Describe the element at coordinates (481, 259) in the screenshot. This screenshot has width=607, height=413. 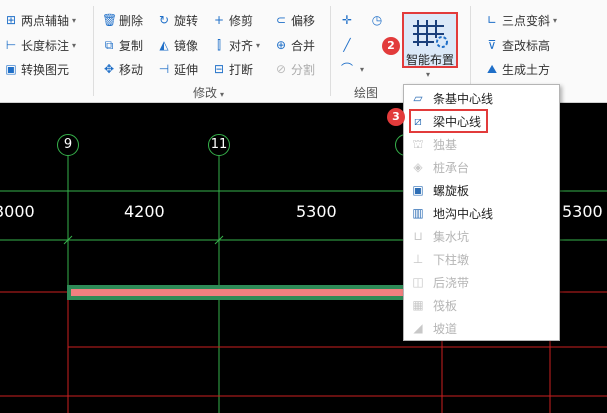
I see `menu-item-column-pier: ⊥ 下柱墩` at that location.